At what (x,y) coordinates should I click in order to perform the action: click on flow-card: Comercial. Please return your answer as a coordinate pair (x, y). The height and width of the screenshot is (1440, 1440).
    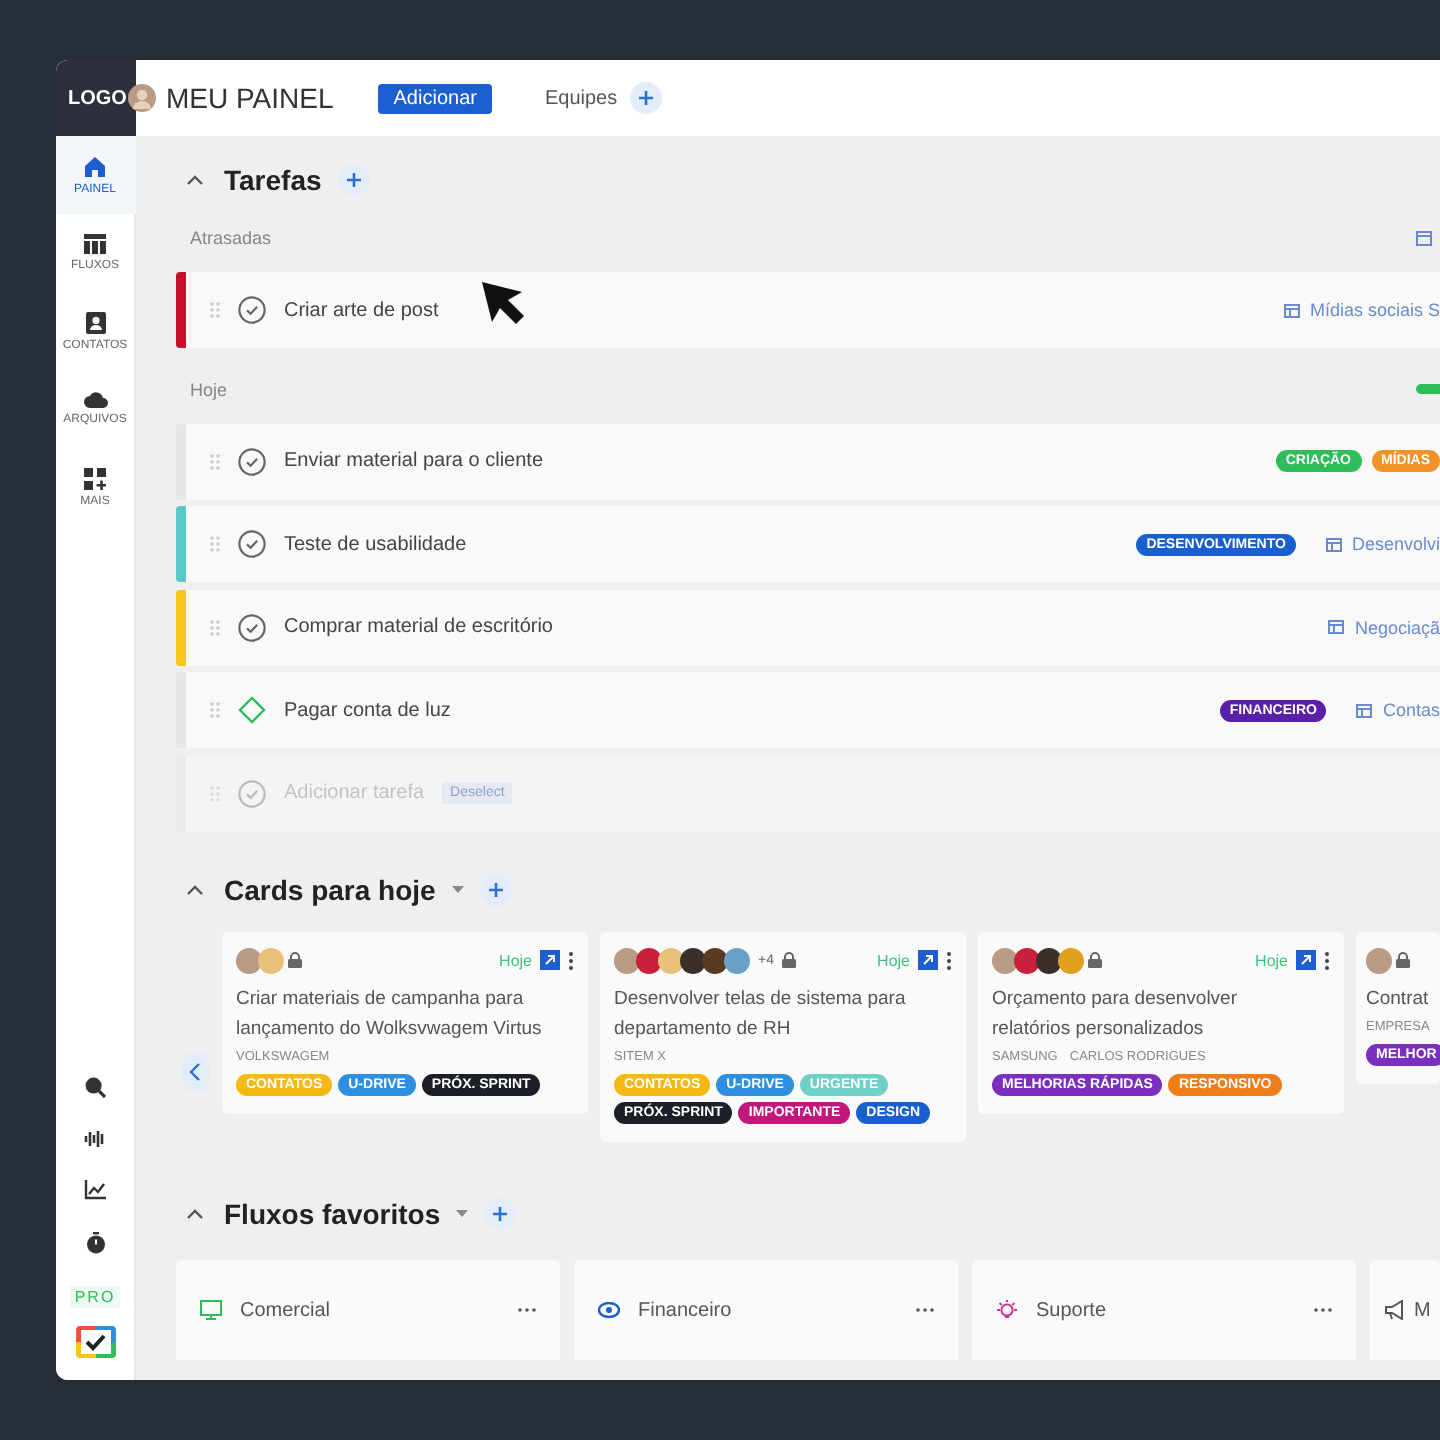
    Looking at the image, I should click on (368, 1310).